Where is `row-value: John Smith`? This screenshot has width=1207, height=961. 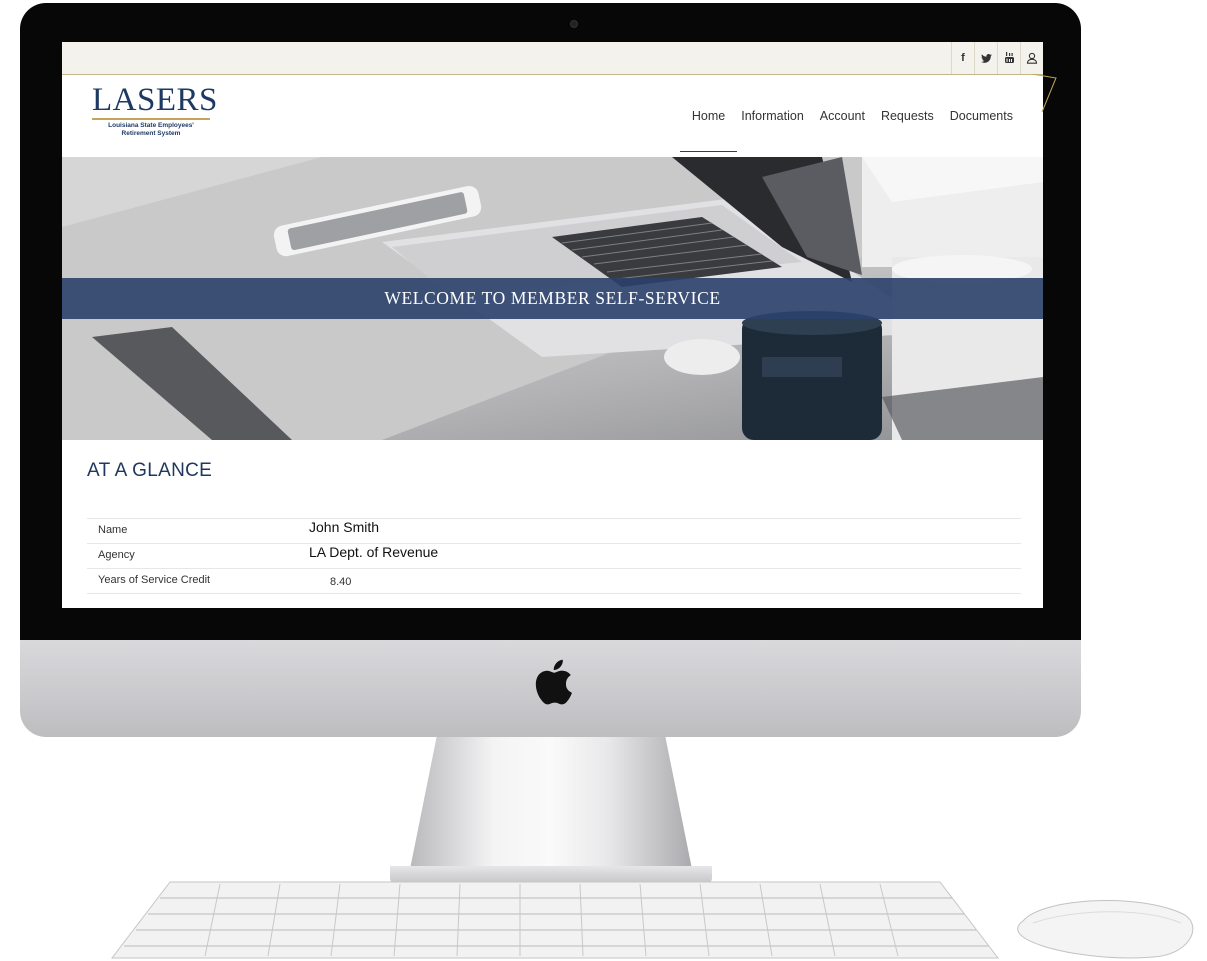 row-value: John Smith is located at coordinates (344, 527).